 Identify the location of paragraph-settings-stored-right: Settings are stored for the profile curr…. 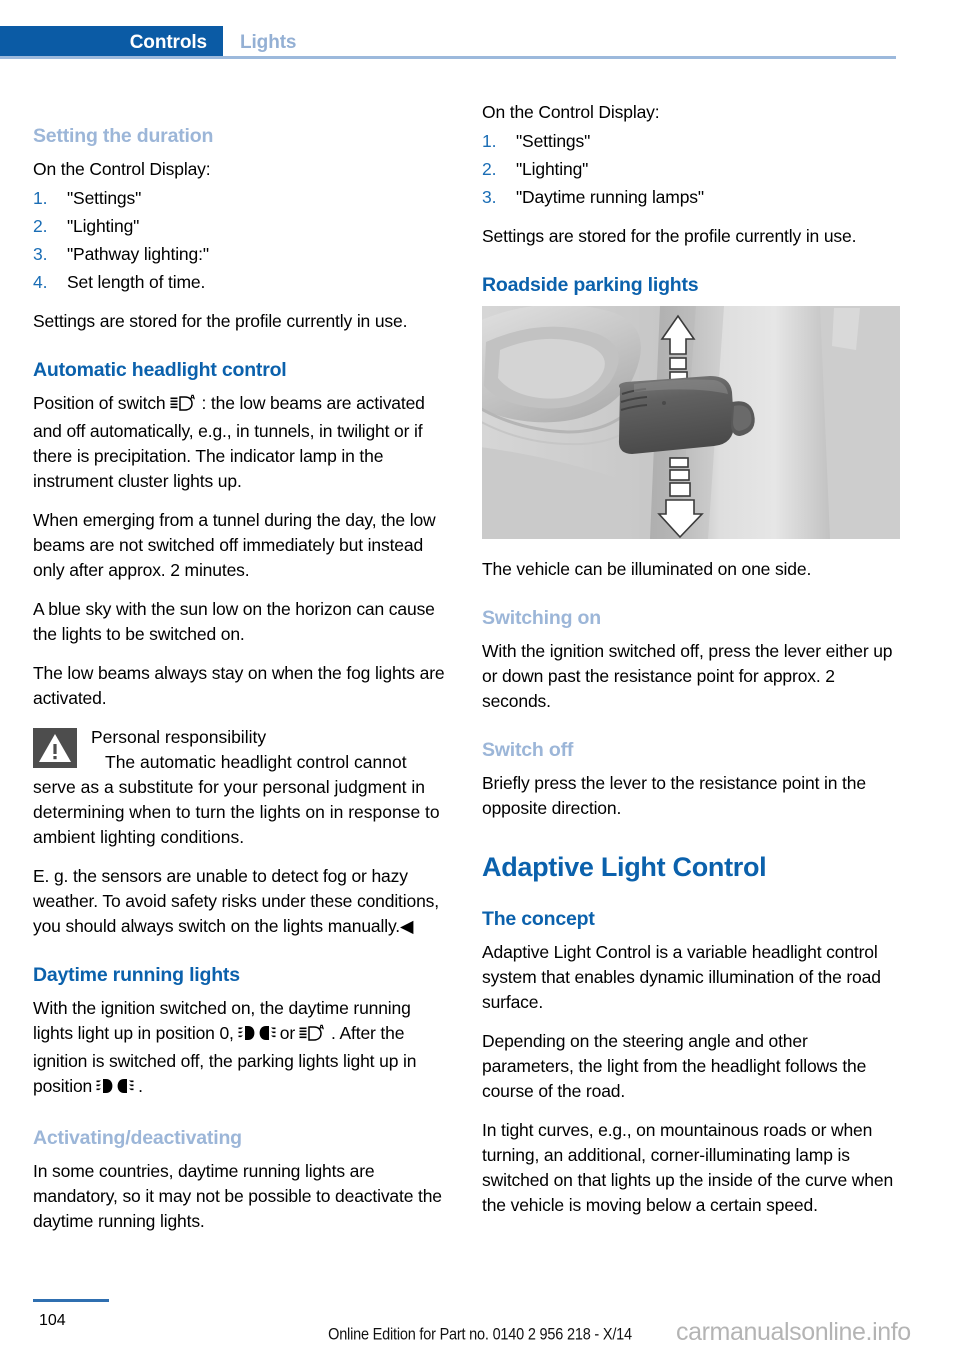
(669, 236).